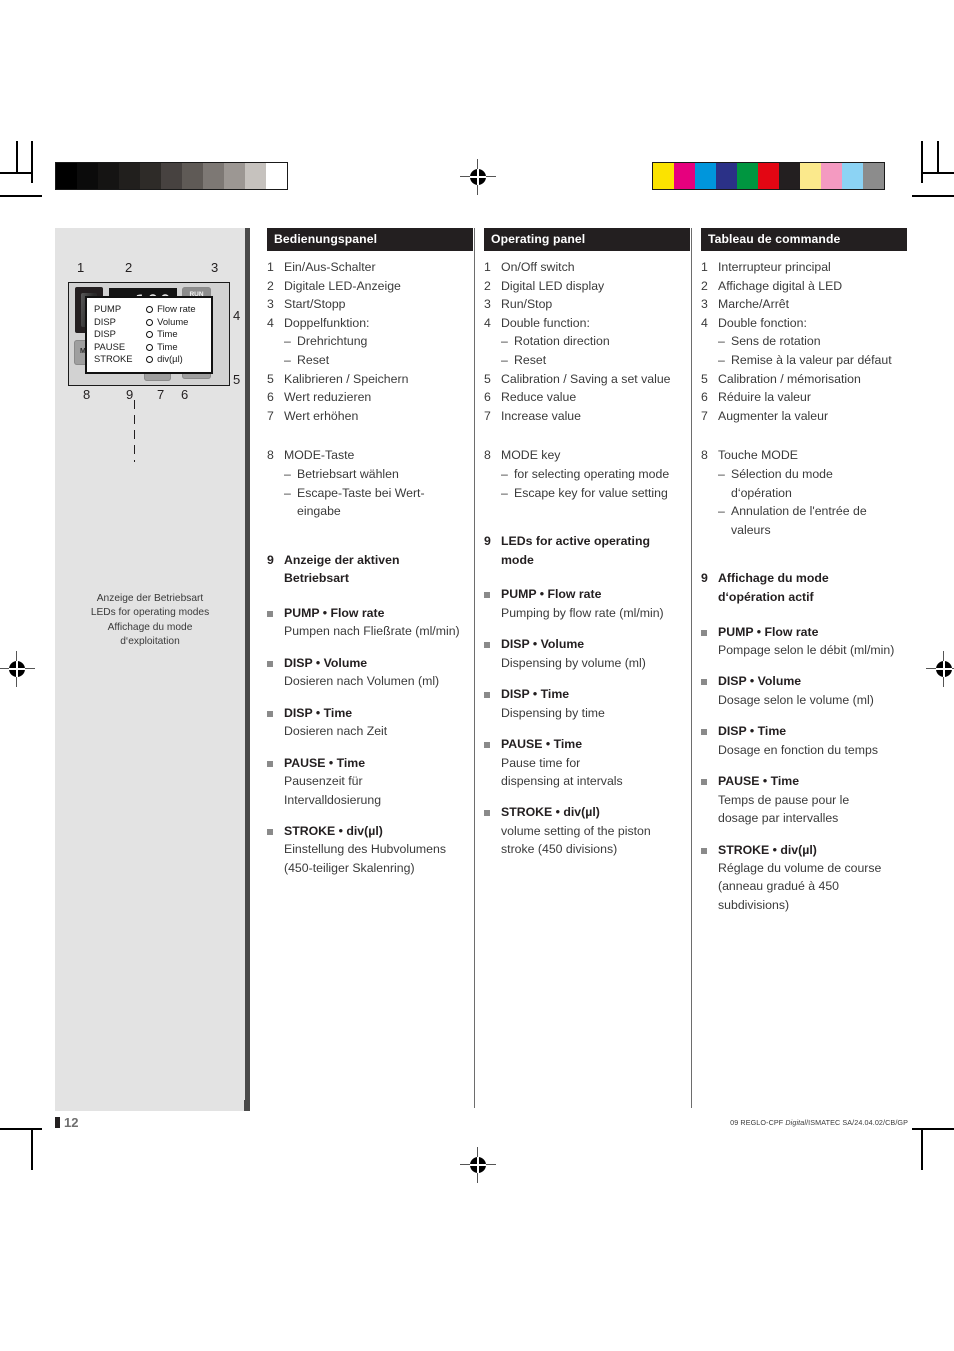  What do you see at coordinates (751, 529) in the screenshot?
I see `sub-item-text: valeurs` at bounding box center [751, 529].